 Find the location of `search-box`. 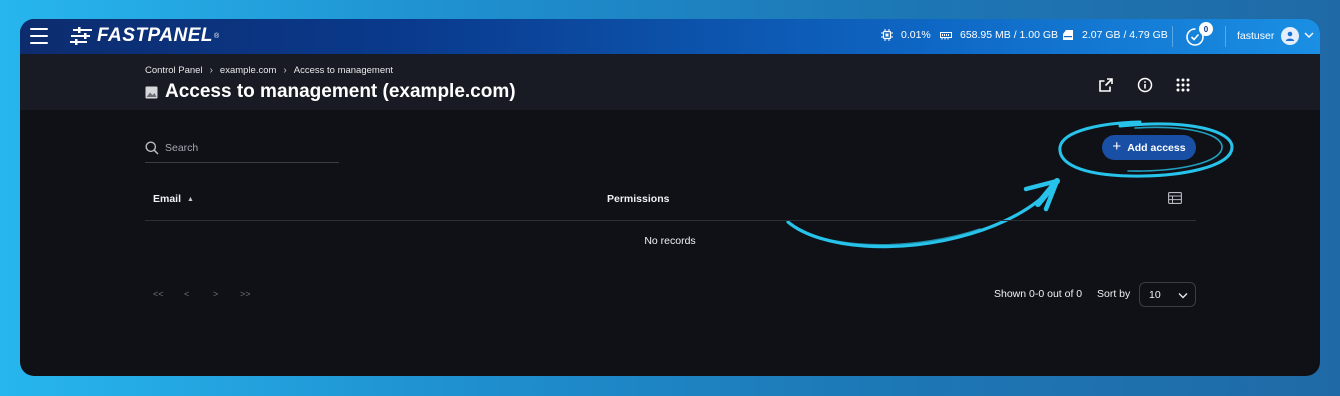

search-box is located at coordinates (242, 147).